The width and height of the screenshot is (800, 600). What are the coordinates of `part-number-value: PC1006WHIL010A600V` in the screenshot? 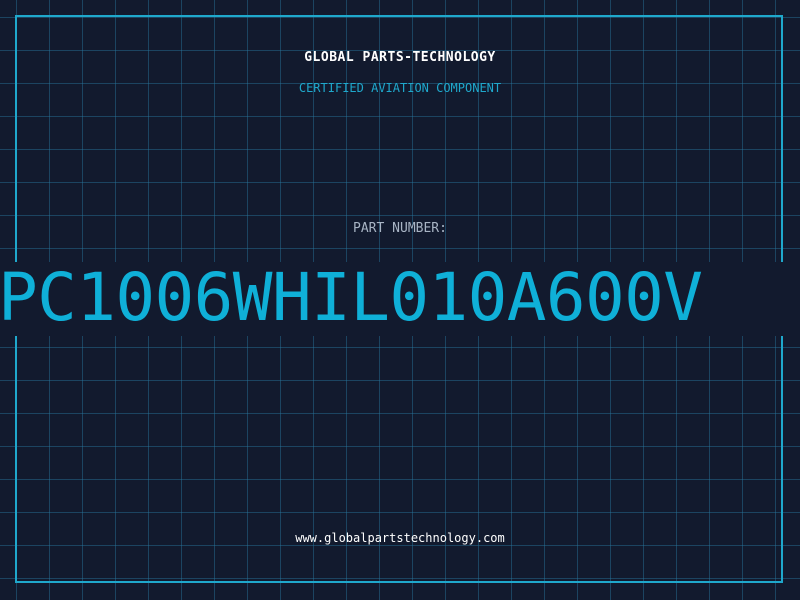 It's located at (351, 297).